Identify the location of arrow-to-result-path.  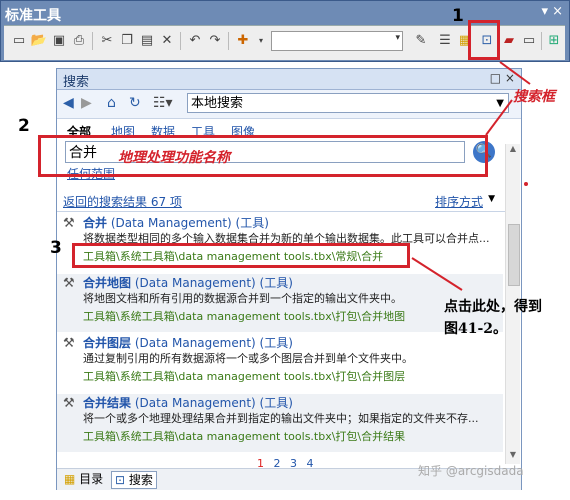
(437, 274).